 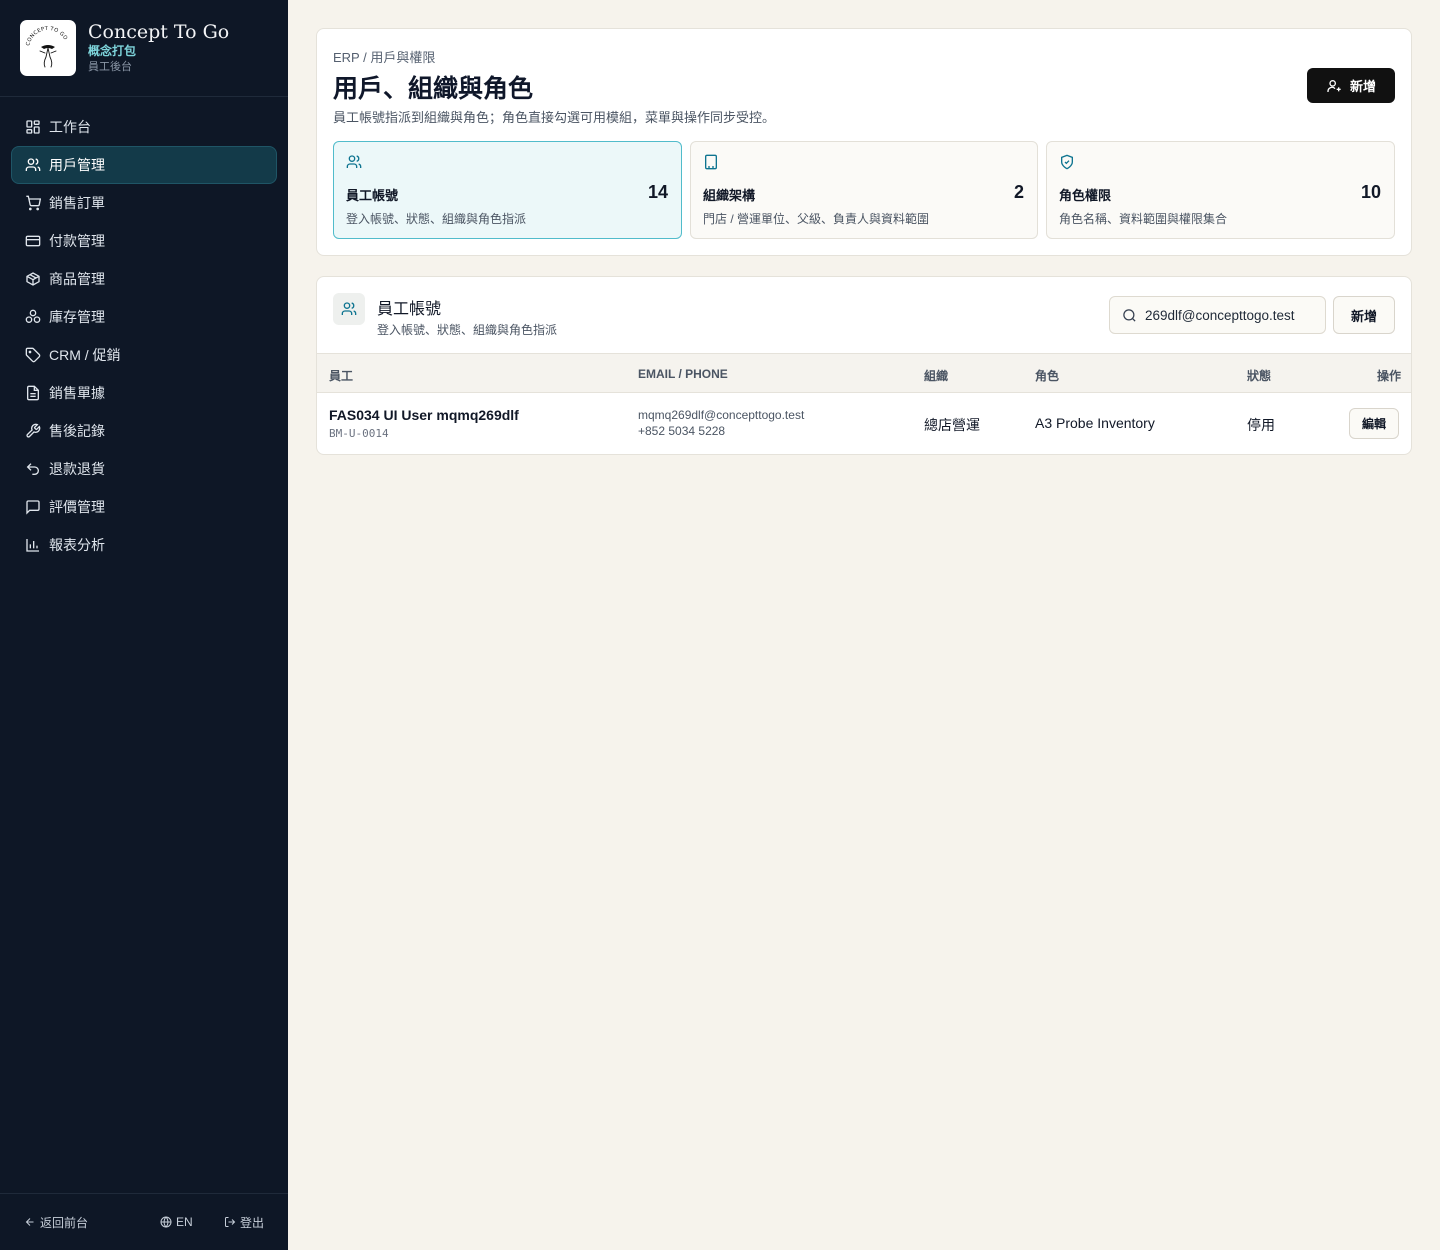 What do you see at coordinates (77, 317) in the screenshot?
I see `sidebar-item-label: 庫存管理` at bounding box center [77, 317].